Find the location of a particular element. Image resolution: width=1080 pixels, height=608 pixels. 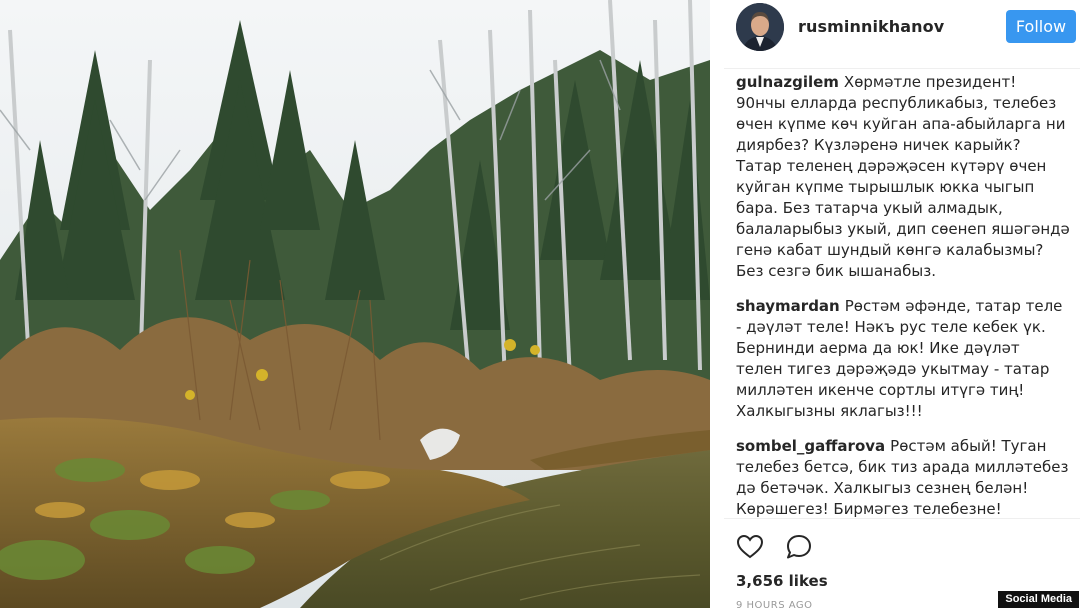

follow-button: Follow is located at coordinates (1041, 26).